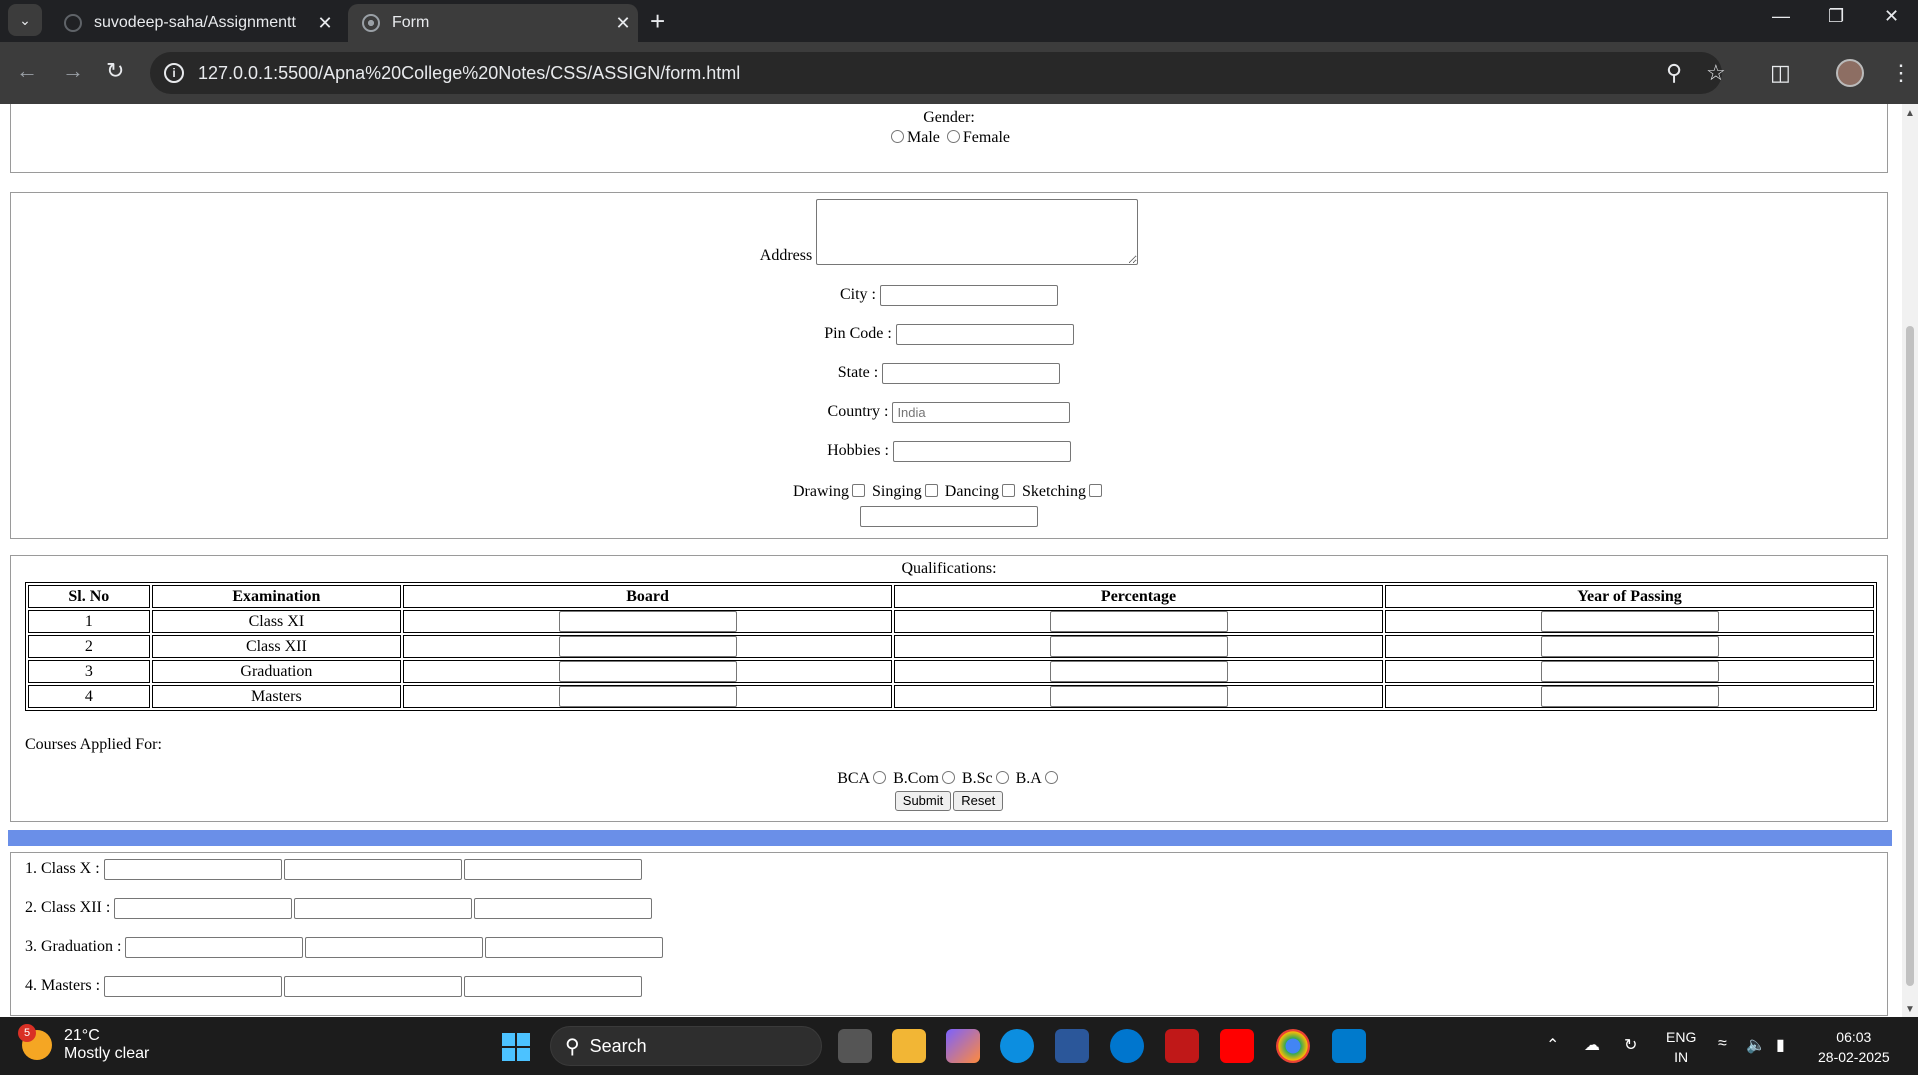  What do you see at coordinates (1891, 16) in the screenshot?
I see `window-close-icon: ✕` at bounding box center [1891, 16].